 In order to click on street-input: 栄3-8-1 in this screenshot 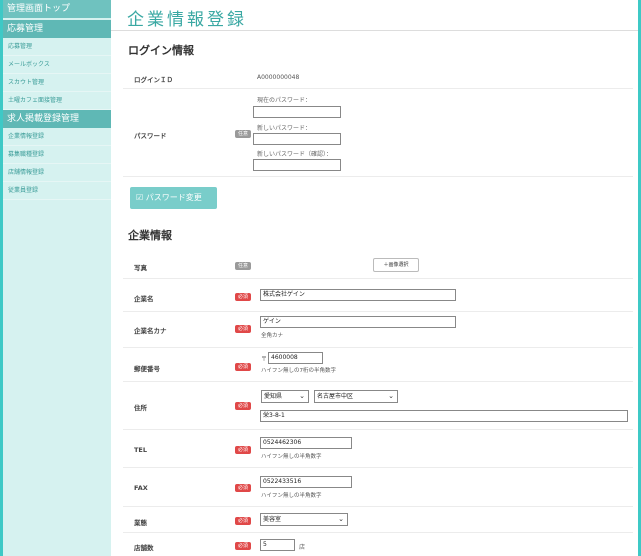, I will do `click(444, 416)`.